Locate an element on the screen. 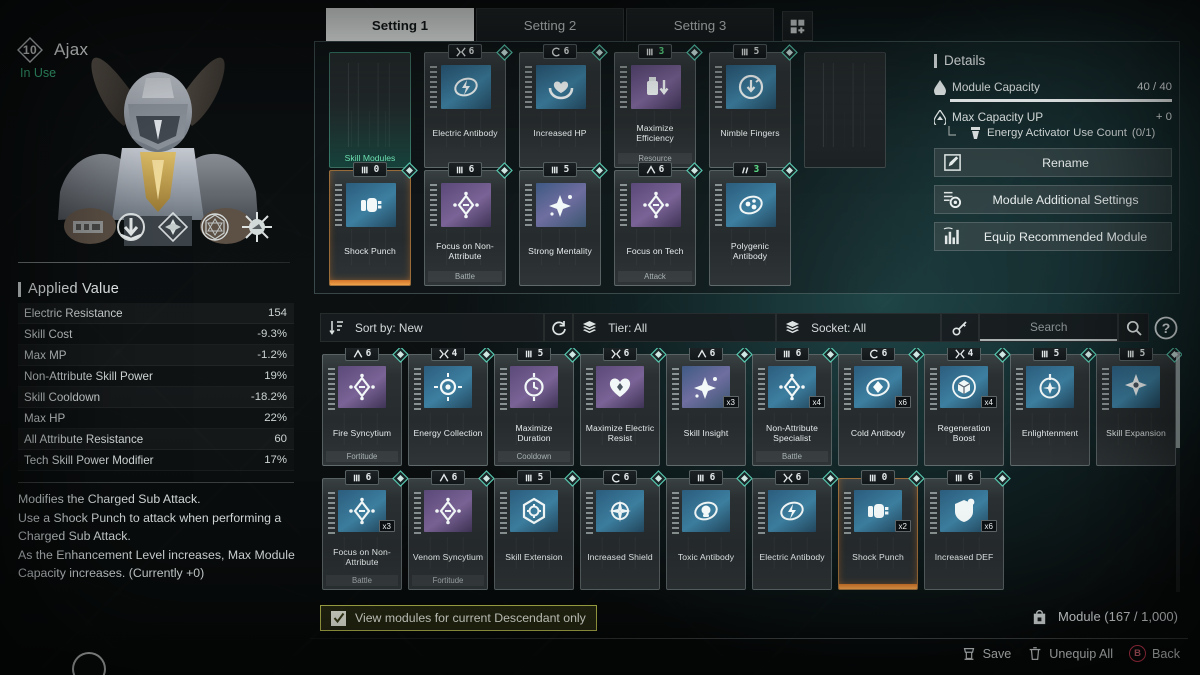  module-name: Cold Antibody is located at coordinates (878, 432).